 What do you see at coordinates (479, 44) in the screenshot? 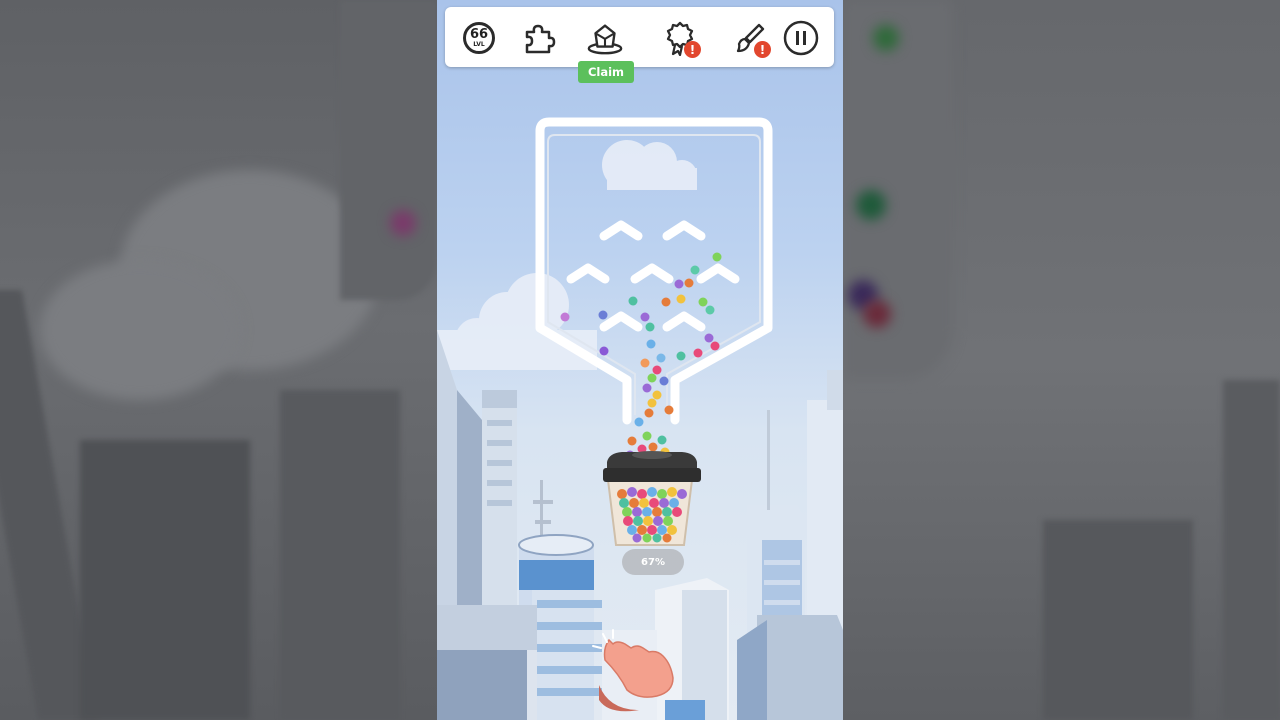
I see `level-suffix: LVL` at bounding box center [479, 44].